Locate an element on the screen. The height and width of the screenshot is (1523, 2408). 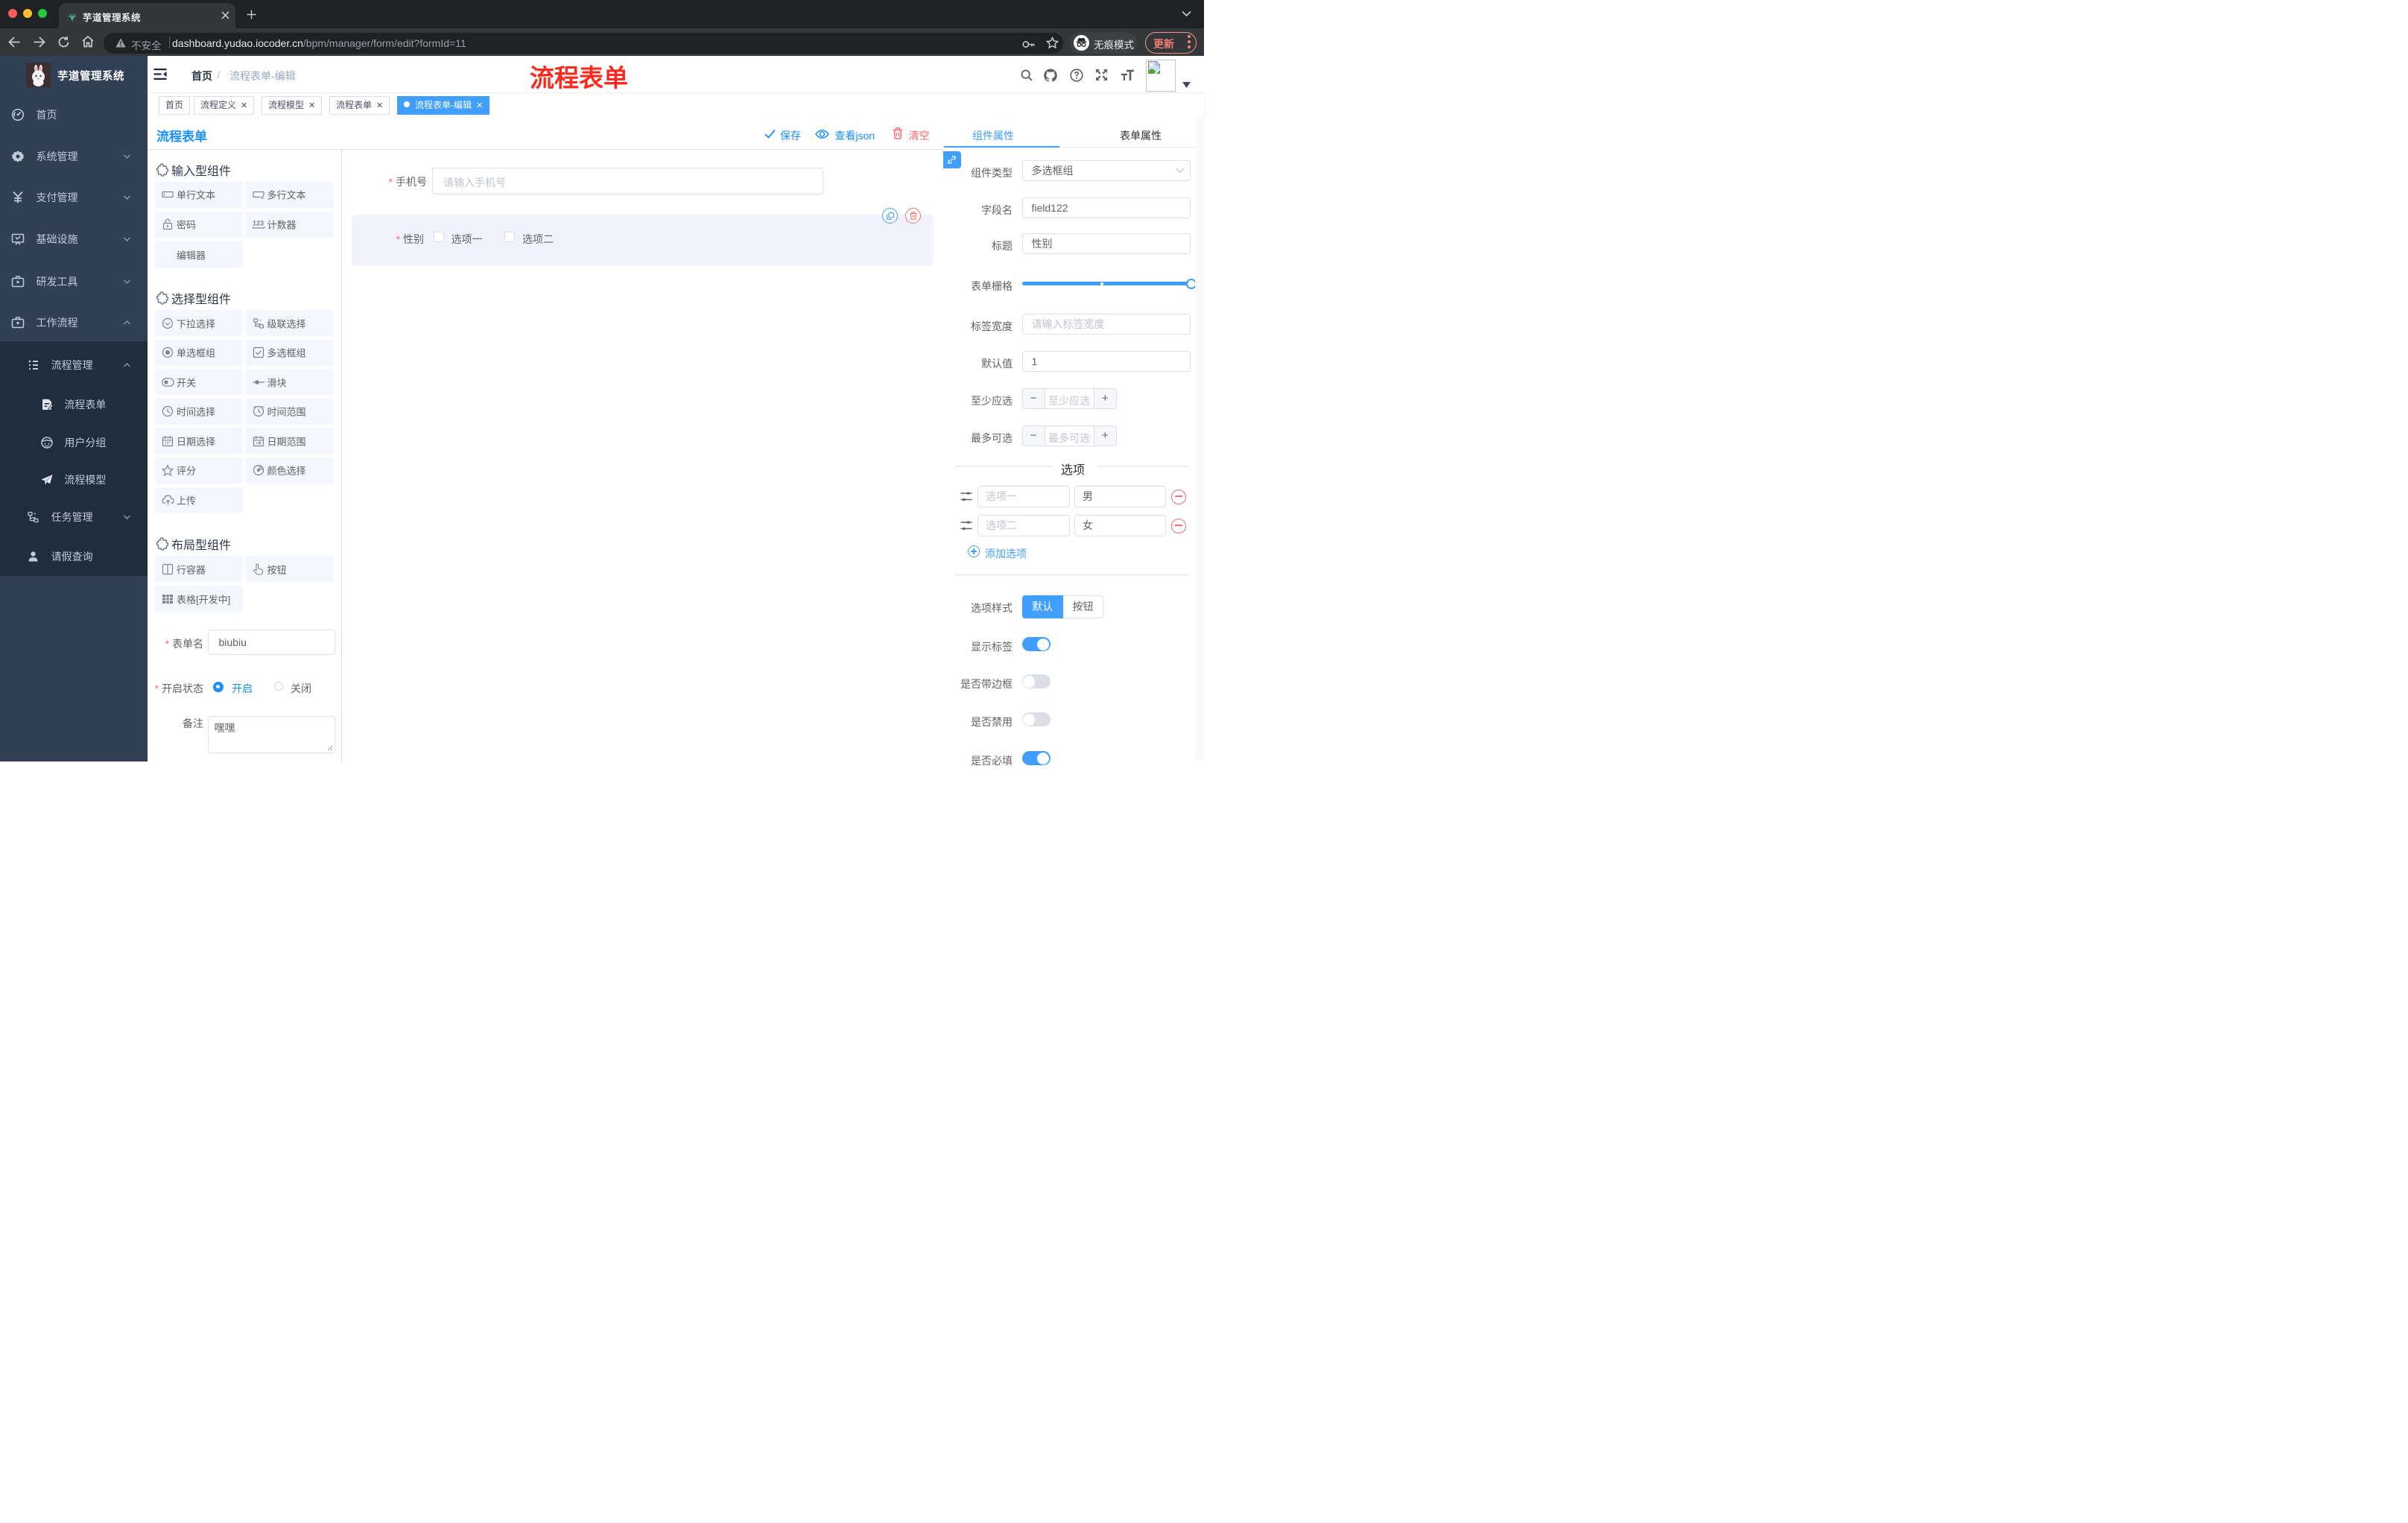
svg-text: 123 is located at coordinates (258, 224).